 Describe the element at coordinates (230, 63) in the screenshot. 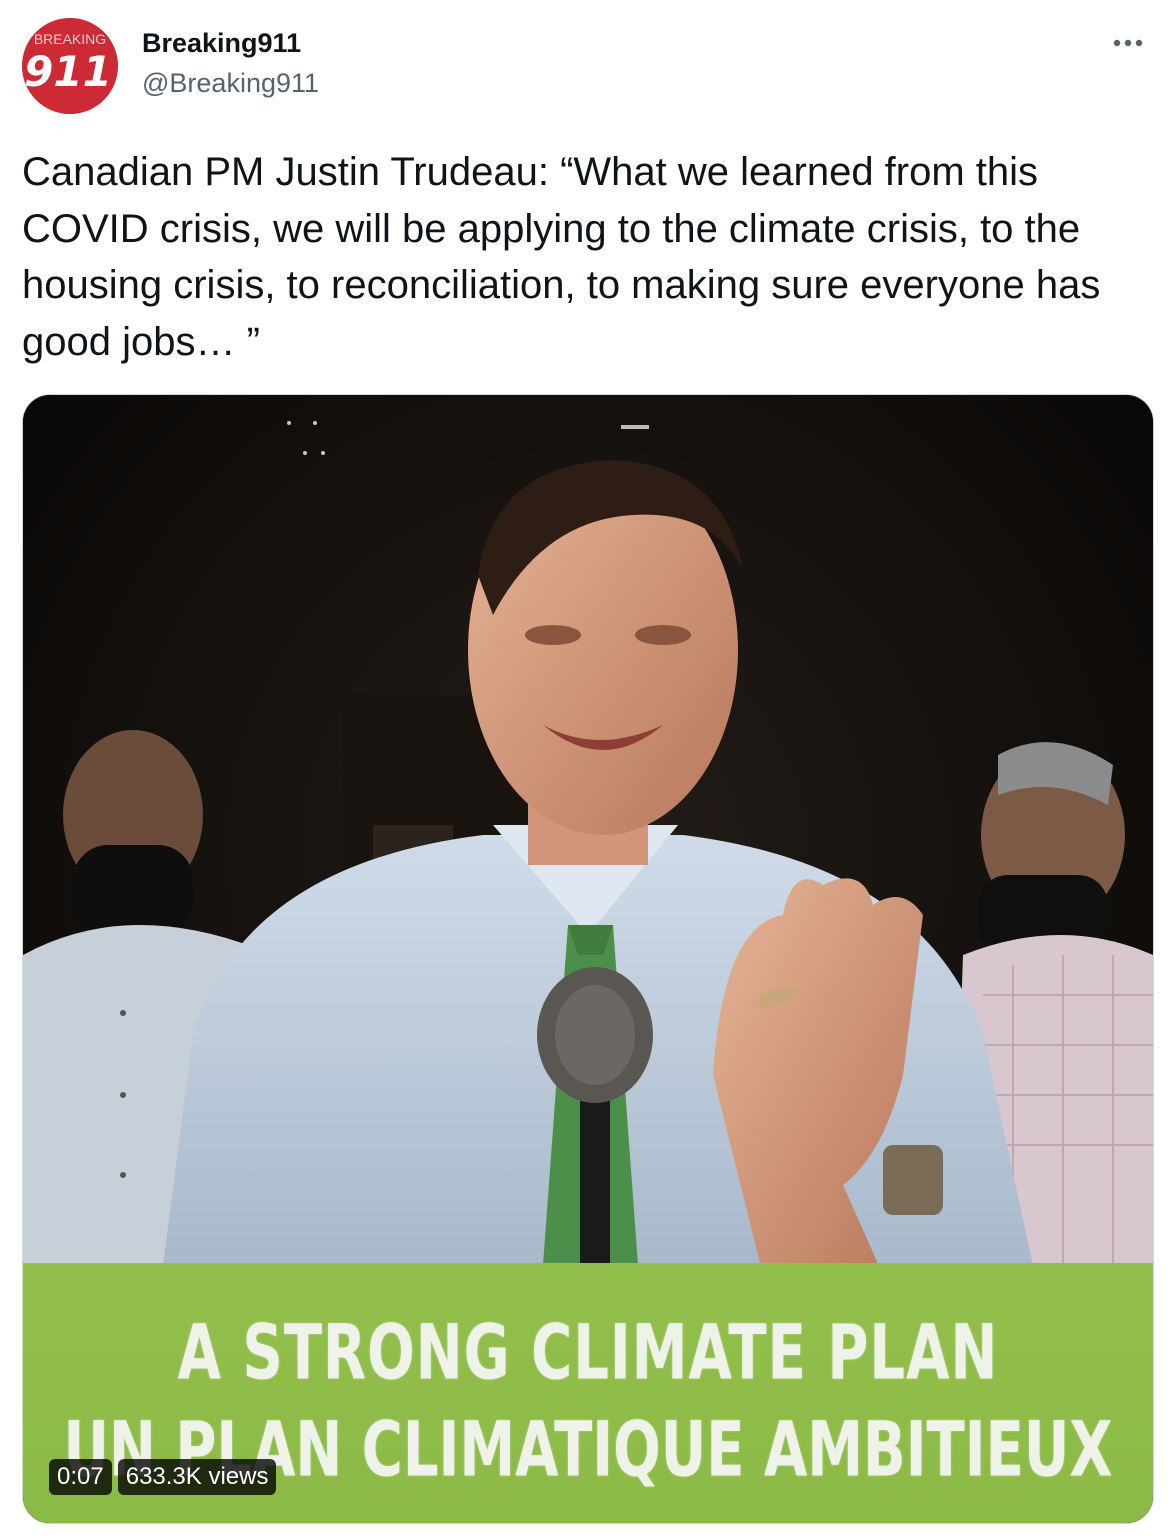

I see `author-info: Breaking911 @Breaking911` at that location.